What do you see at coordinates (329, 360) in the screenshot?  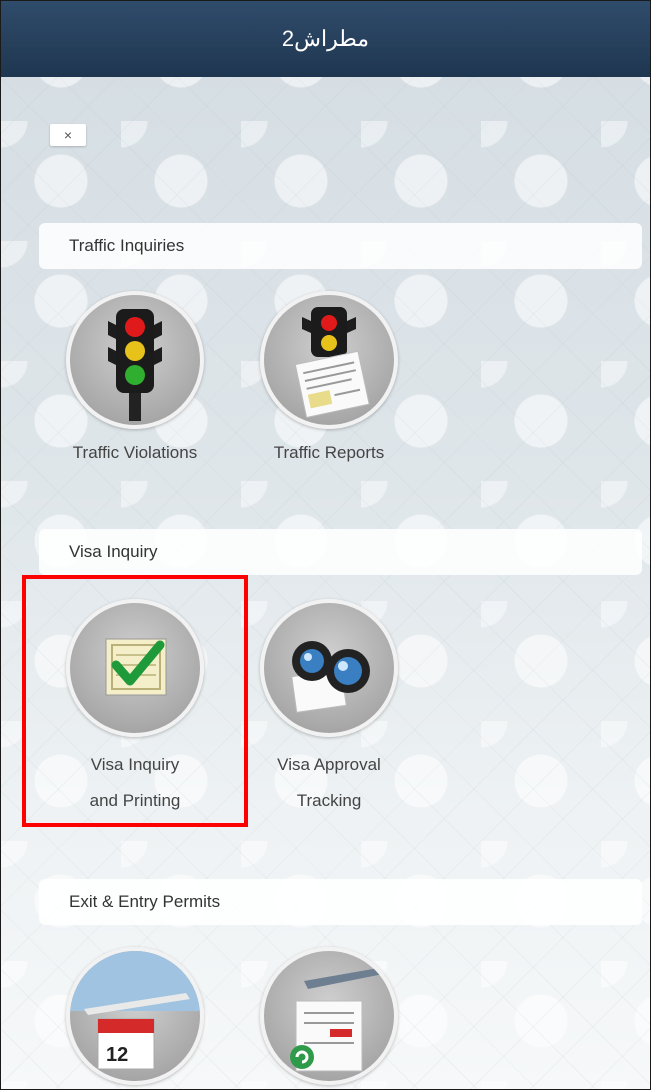 I see `traffic-report-icon` at bounding box center [329, 360].